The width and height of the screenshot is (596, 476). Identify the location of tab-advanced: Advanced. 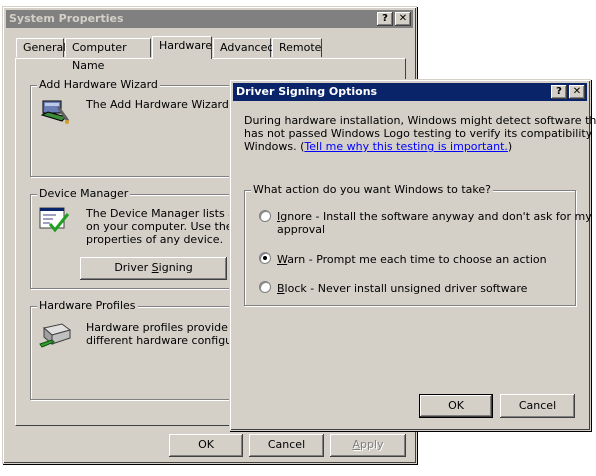
(243, 47).